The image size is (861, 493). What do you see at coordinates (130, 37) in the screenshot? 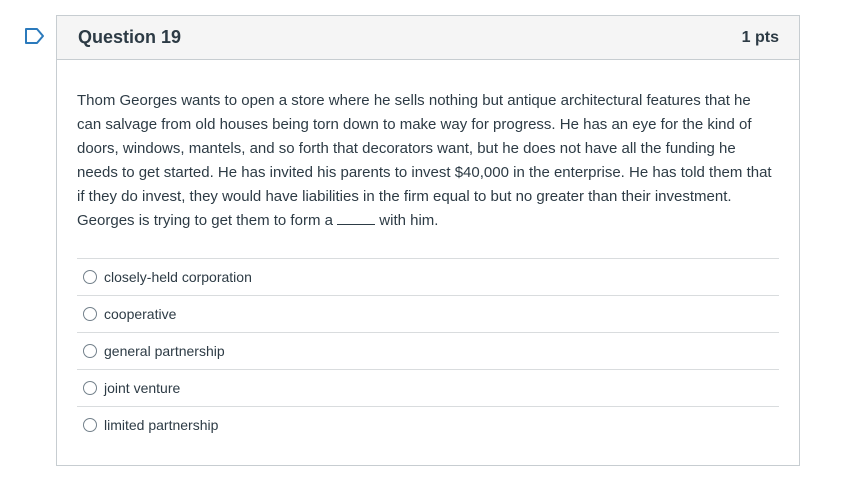
I see `question-title: Question 19` at bounding box center [130, 37].